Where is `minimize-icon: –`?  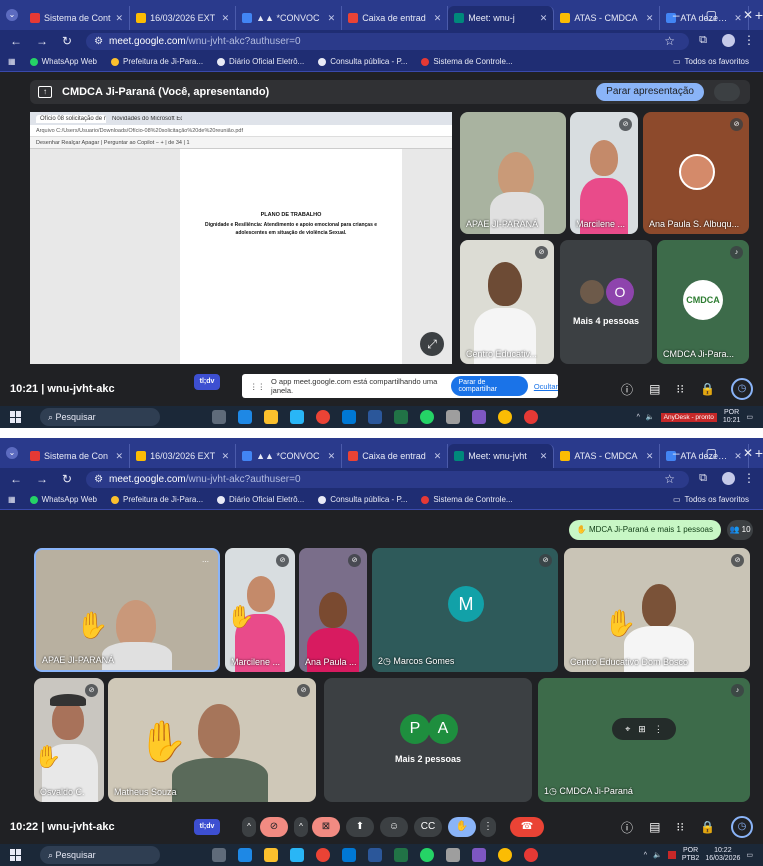 minimize-icon: – is located at coordinates (676, 15).